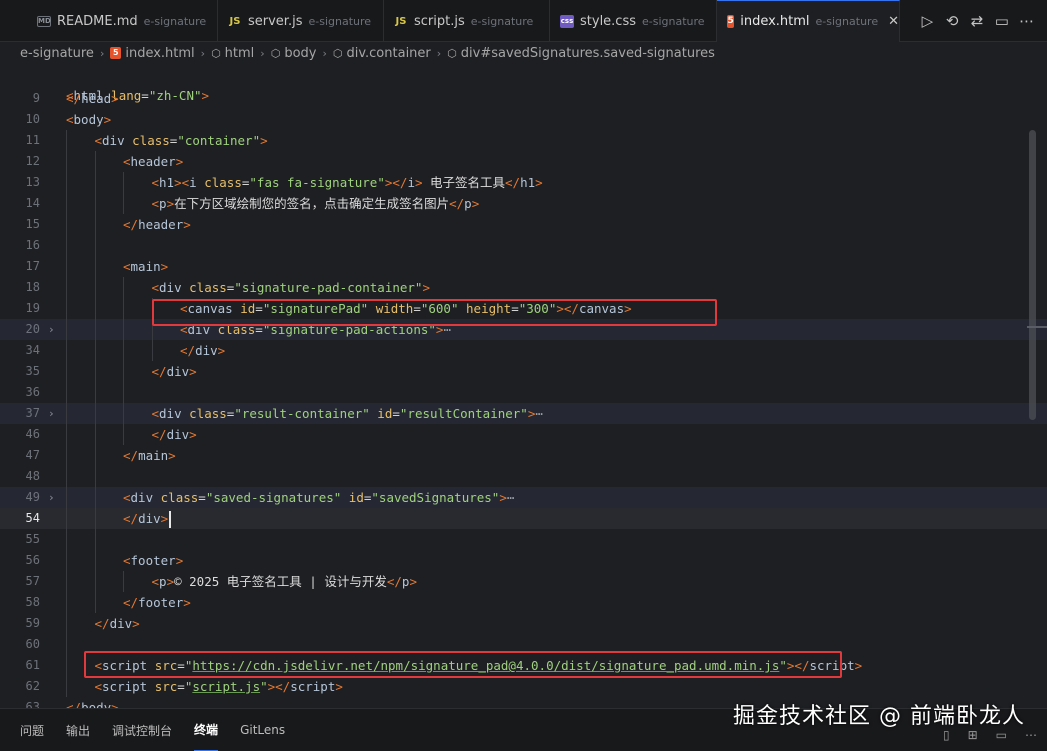 The image size is (1047, 751). I want to click on code-line: 16, so click(523, 245).